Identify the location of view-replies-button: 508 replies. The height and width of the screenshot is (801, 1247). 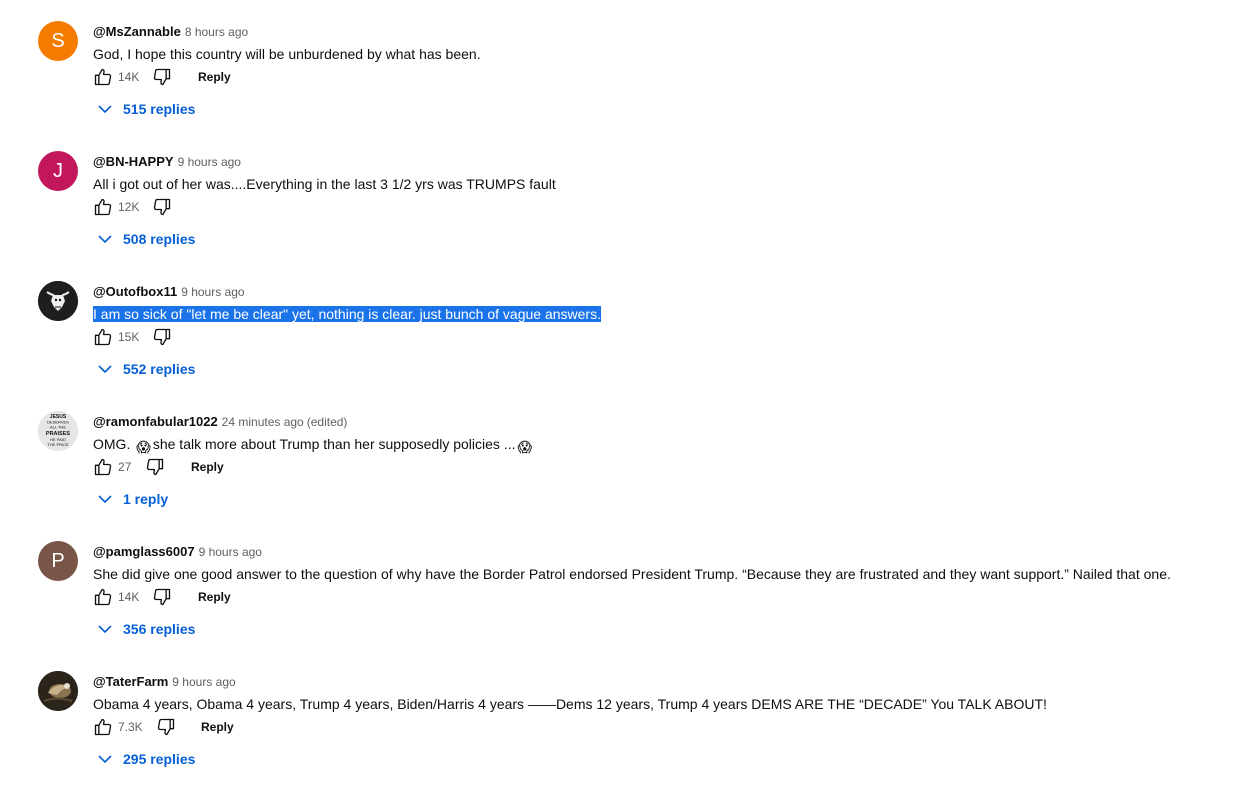
(146, 239).